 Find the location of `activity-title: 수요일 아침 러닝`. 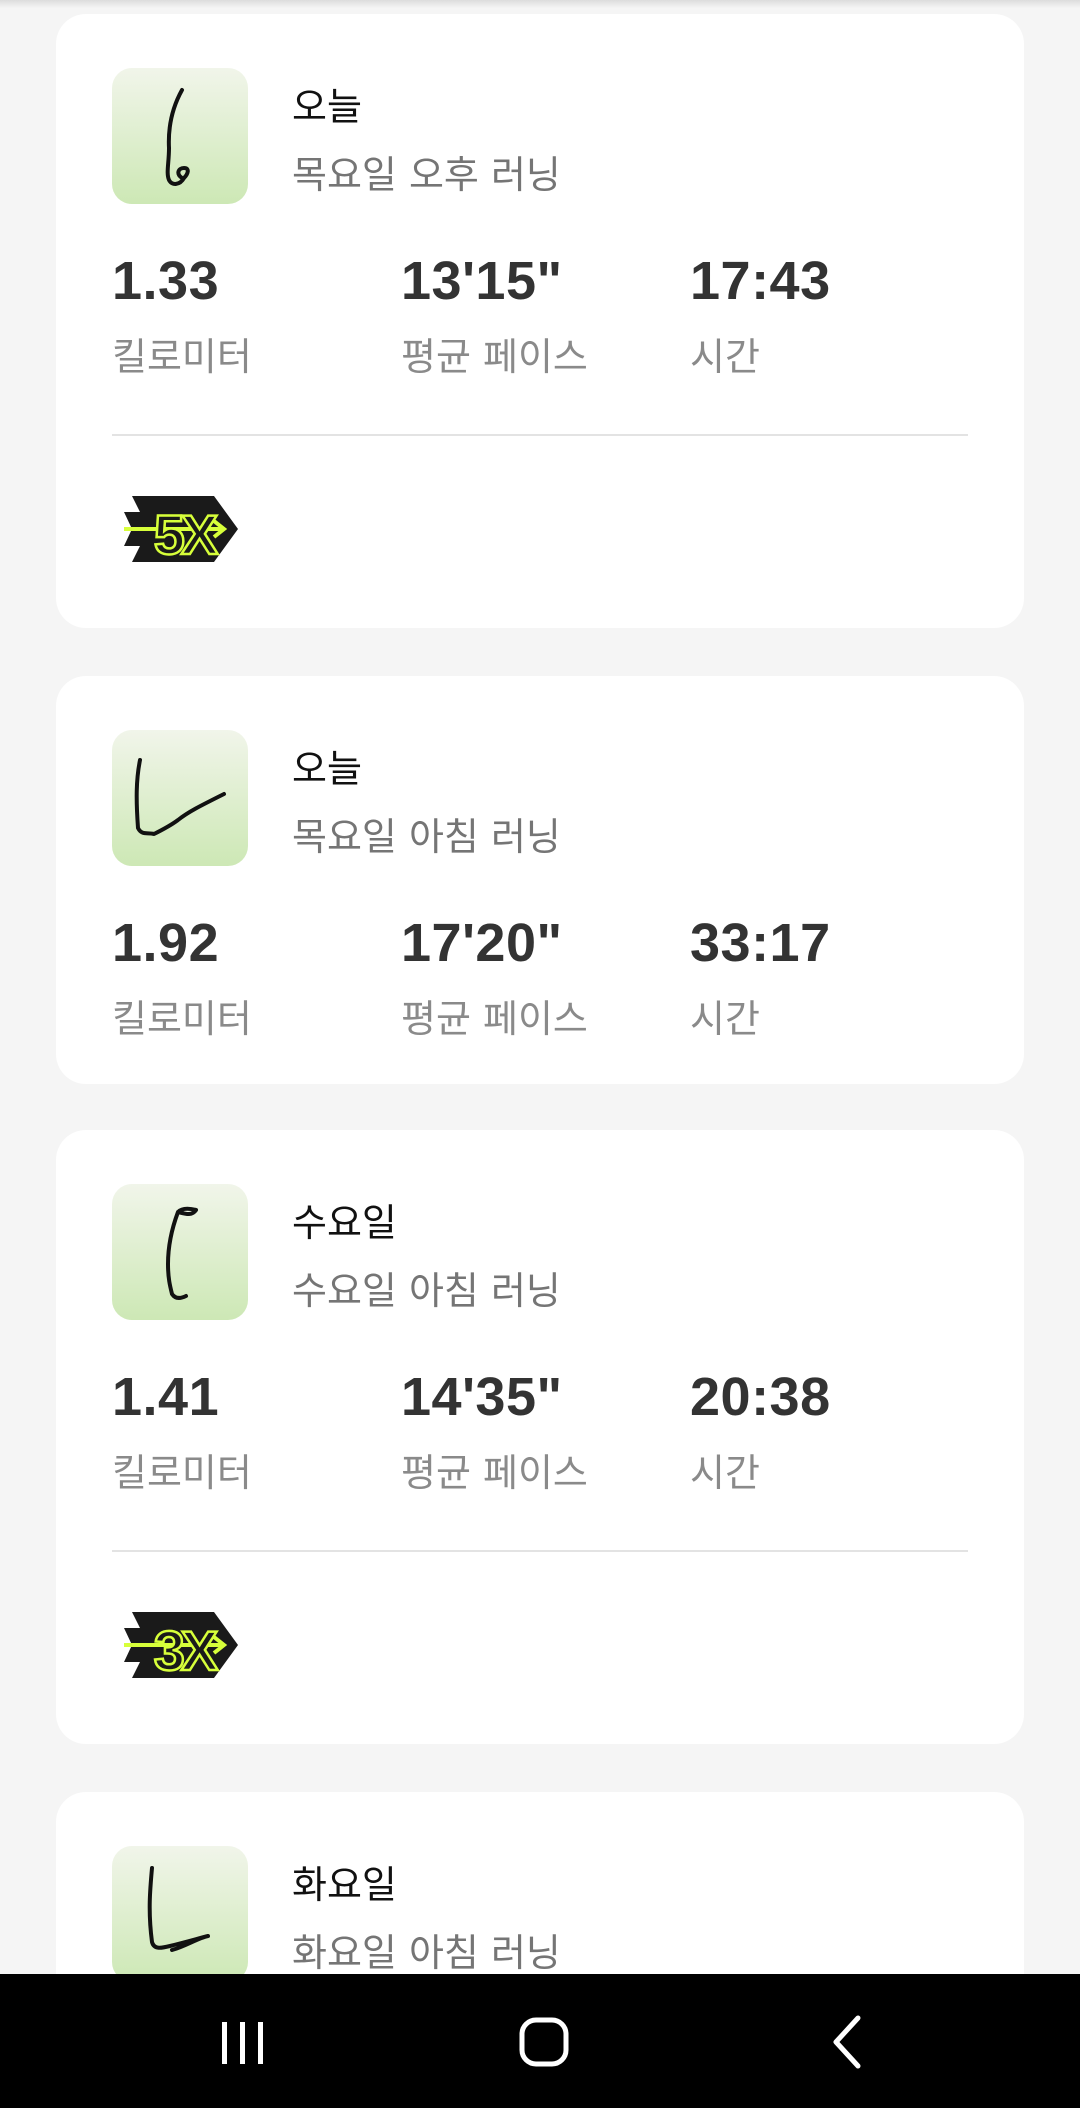

activity-title: 수요일 아침 러닝 is located at coordinates (426, 1291).